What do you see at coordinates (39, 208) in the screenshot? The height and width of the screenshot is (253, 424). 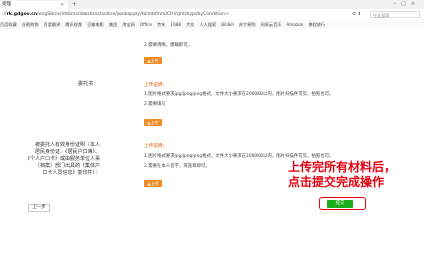 I see `previous-step-button: 上一步` at bounding box center [39, 208].